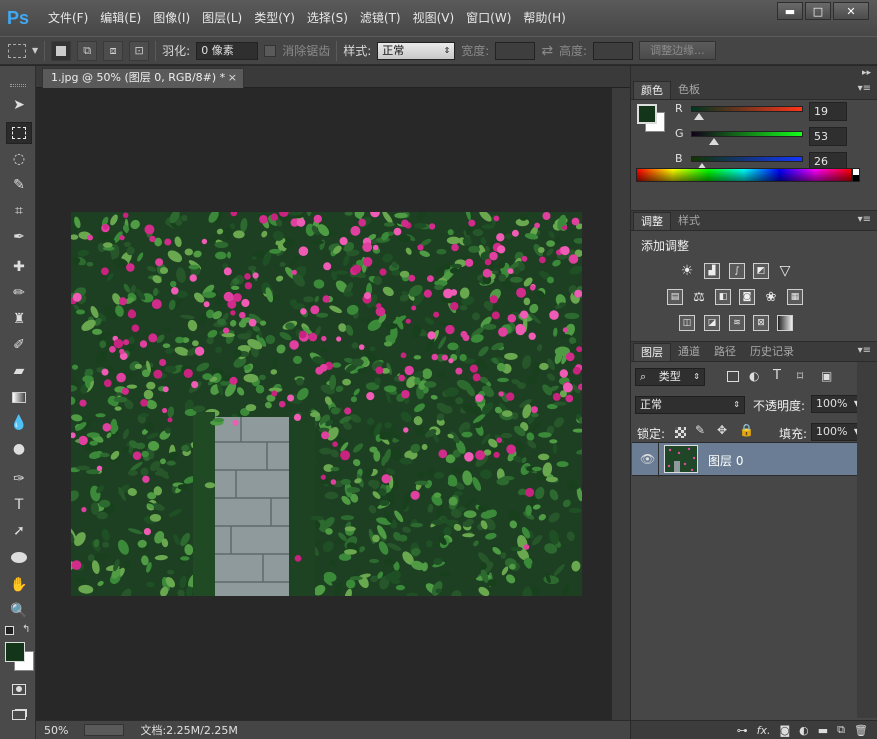 The height and width of the screenshot is (739, 877). I want to click on gradient-map-icon, so click(785, 323).